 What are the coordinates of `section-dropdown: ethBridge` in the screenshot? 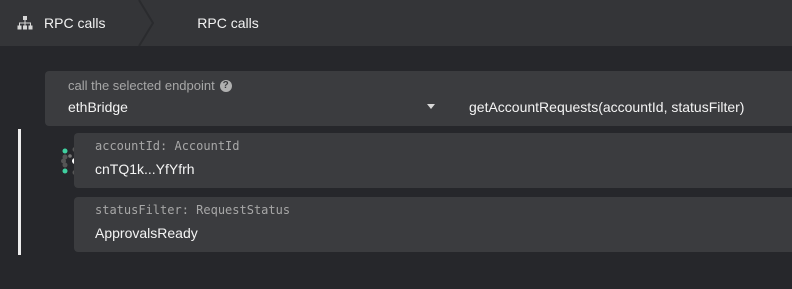 It's located at (98, 107).